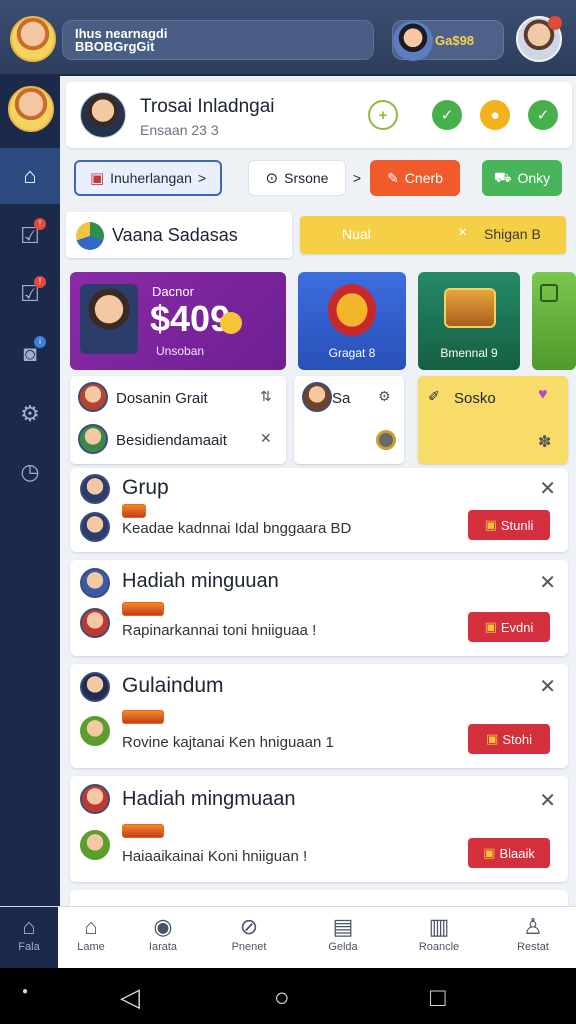 This screenshot has width=576, height=1024. Describe the element at coordinates (343, 947) in the screenshot. I see `nav-label: Gelda` at that location.